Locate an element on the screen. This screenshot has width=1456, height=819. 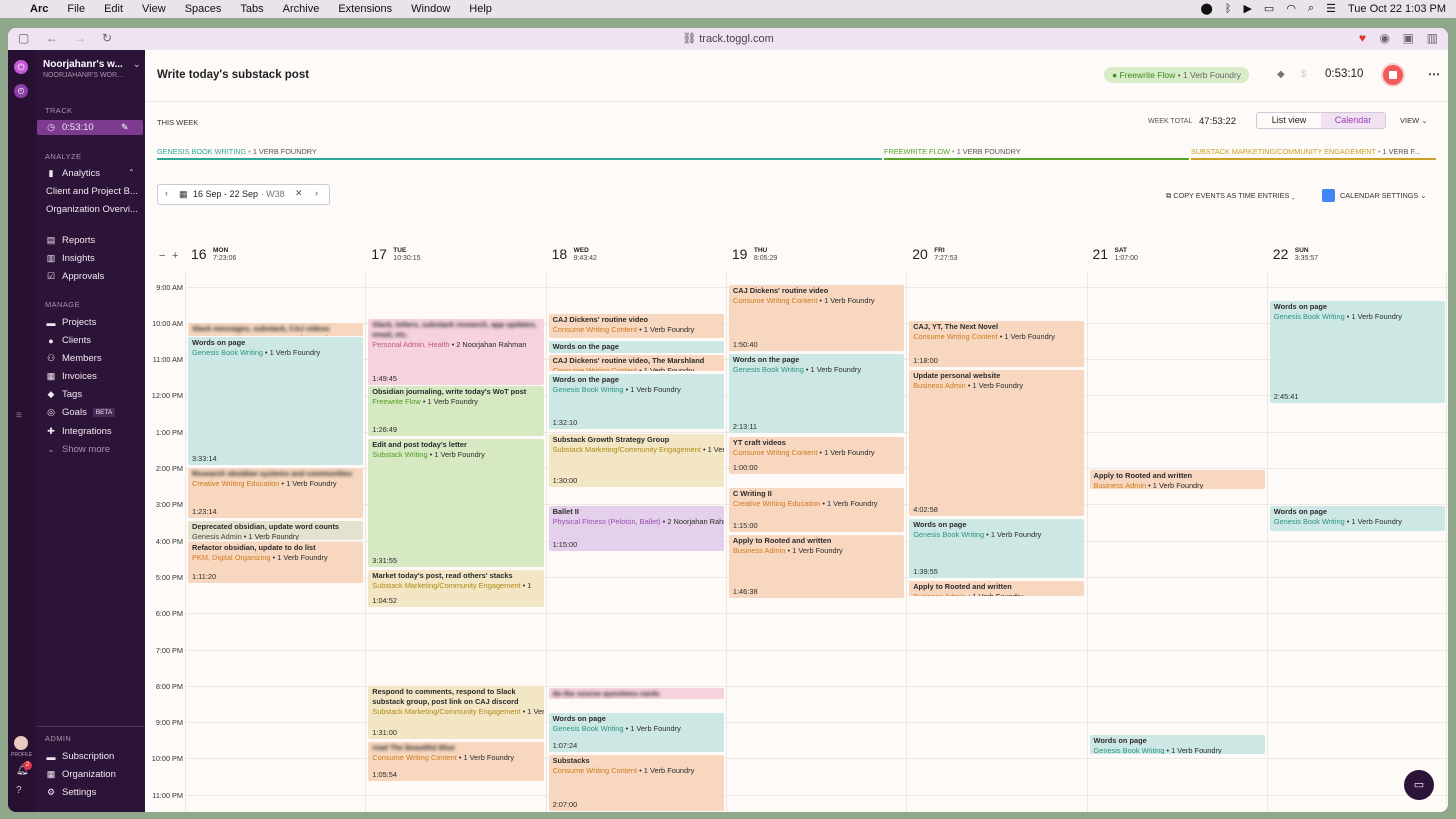
url-bar: ⛓ track.toggl.com is located at coordinates (728, 38).